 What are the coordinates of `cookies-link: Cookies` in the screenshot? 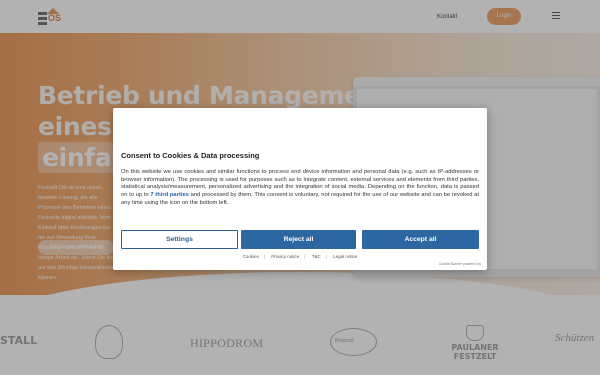 It's located at (251, 256).